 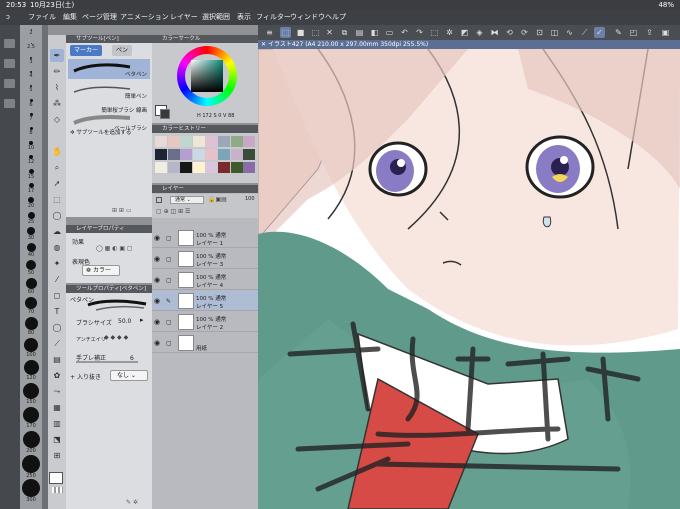 I want to click on blend-mode-select: 通常 ⌄, so click(x=187, y=200).